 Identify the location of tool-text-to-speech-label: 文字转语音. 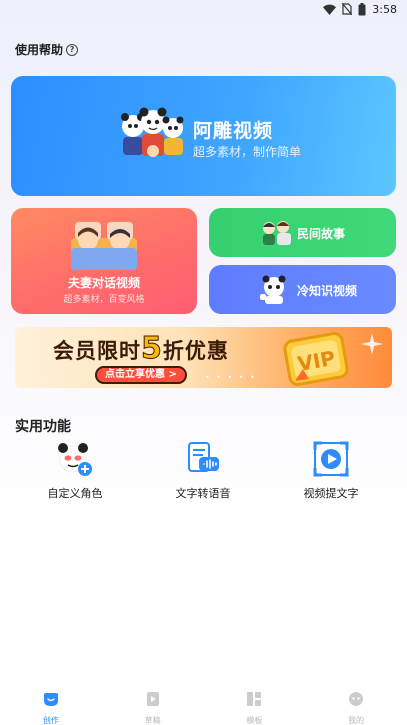
(203, 493).